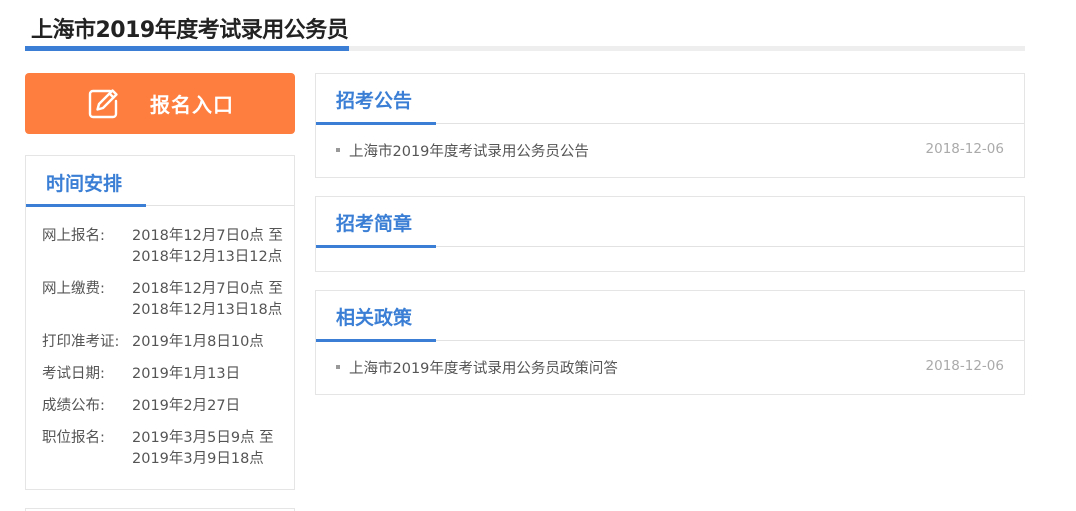  What do you see at coordinates (186, 406) in the screenshot?
I see `schedule-item-value: 2019年2月27日` at bounding box center [186, 406].